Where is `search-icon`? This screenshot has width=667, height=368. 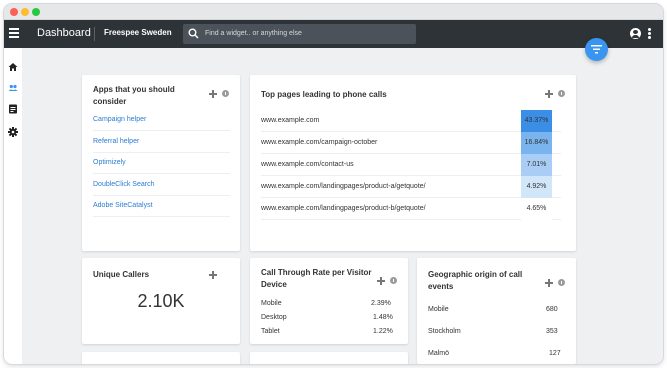
search-icon is located at coordinates (193, 33).